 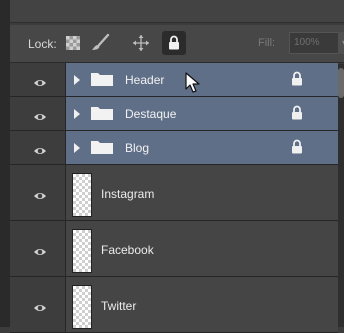 What do you see at coordinates (73, 43) in the screenshot?
I see `lock-transparent-pixels-icon` at bounding box center [73, 43].